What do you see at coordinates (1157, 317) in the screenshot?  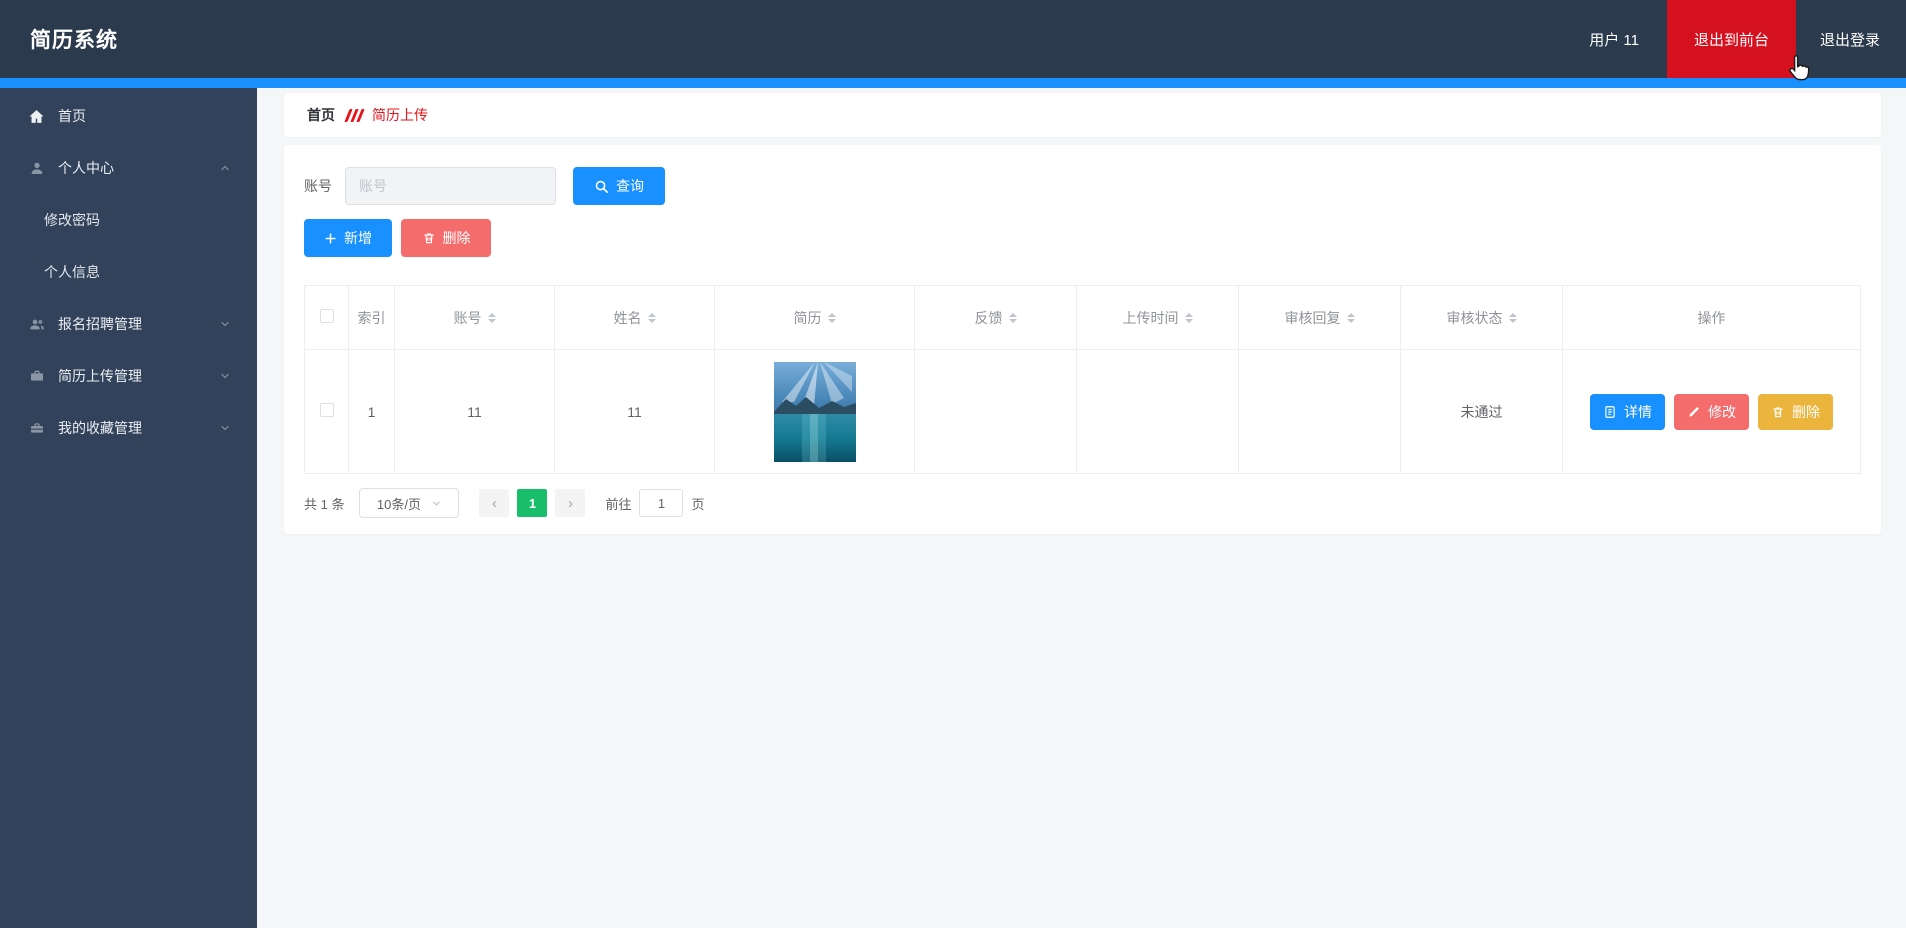 I see `header-upload-time: 上传时间` at bounding box center [1157, 317].